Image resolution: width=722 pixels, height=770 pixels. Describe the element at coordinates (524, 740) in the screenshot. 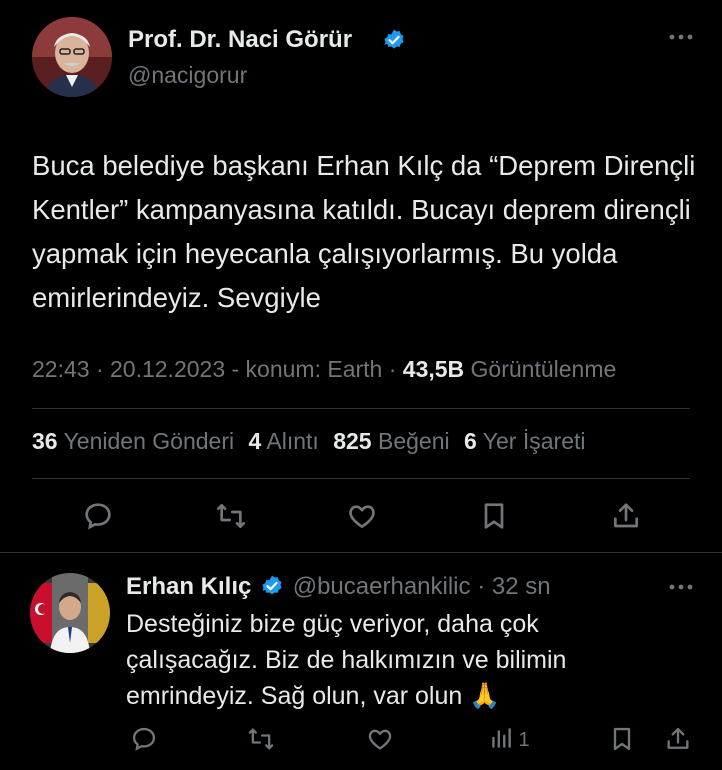

I see `reply-views-count: 1` at that location.